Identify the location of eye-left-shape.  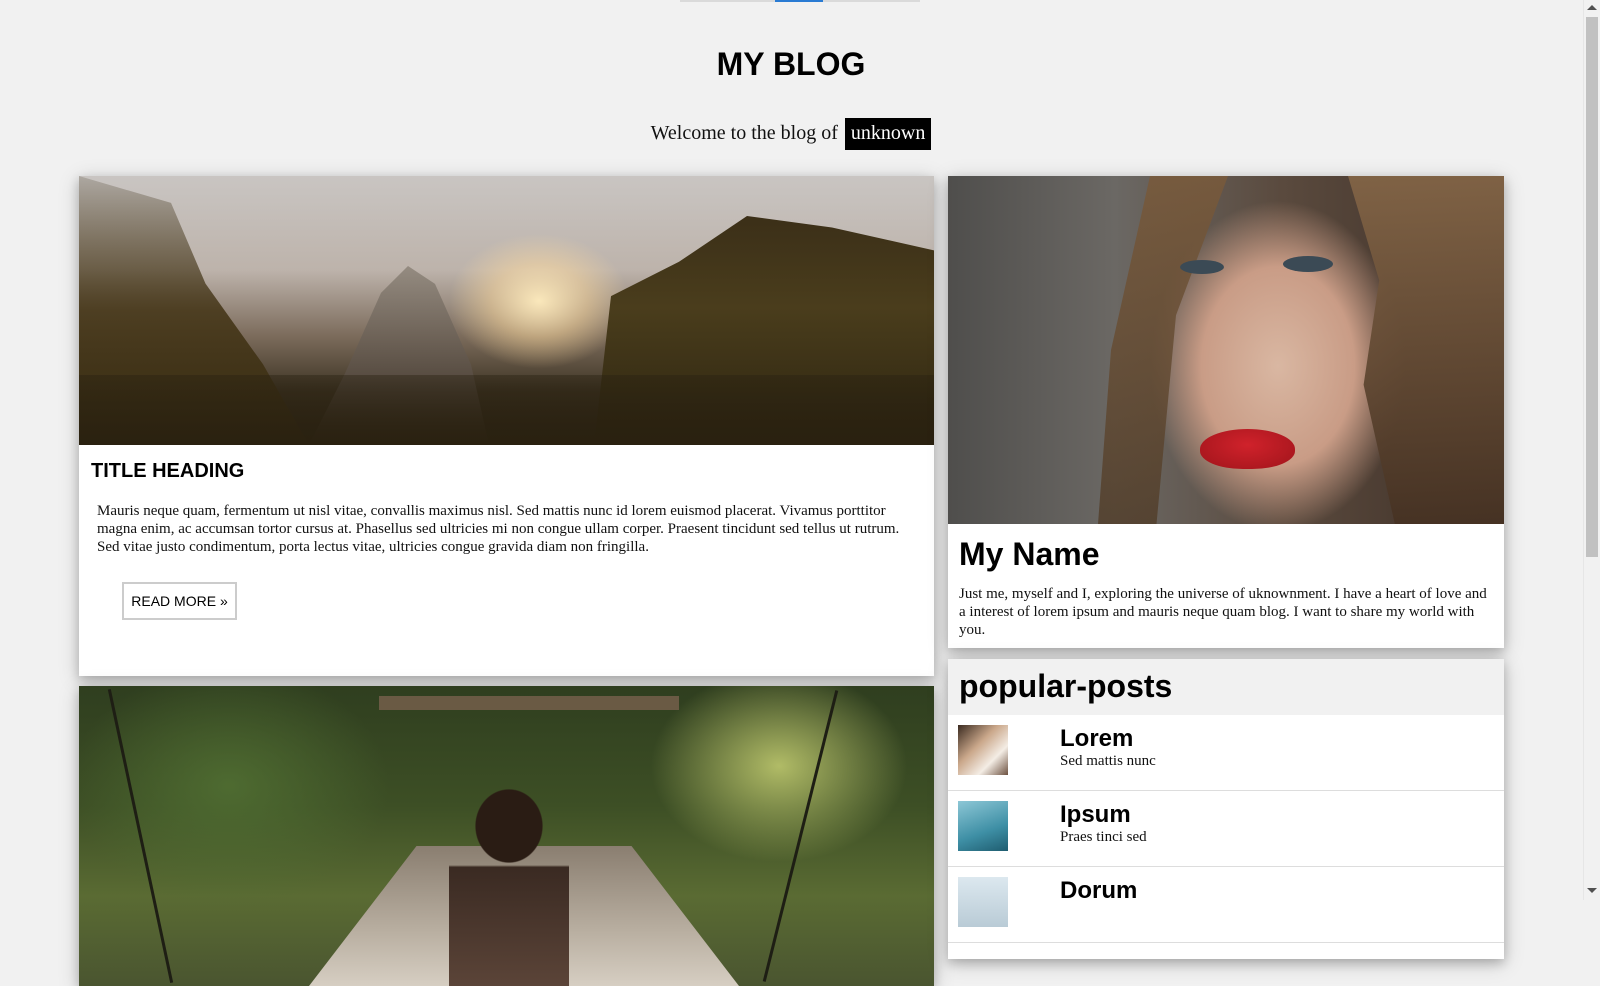
(1202, 267).